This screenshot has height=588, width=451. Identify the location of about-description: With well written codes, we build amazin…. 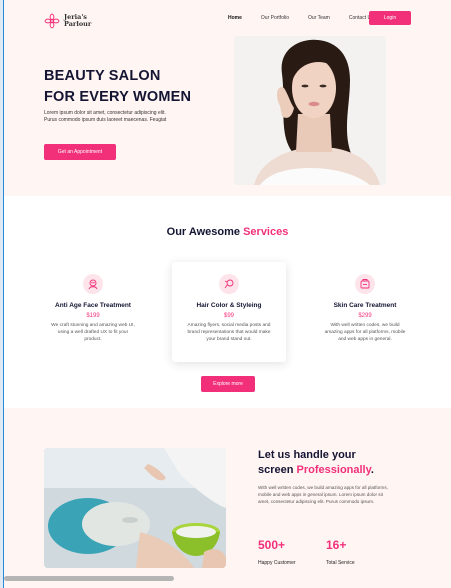
(323, 494).